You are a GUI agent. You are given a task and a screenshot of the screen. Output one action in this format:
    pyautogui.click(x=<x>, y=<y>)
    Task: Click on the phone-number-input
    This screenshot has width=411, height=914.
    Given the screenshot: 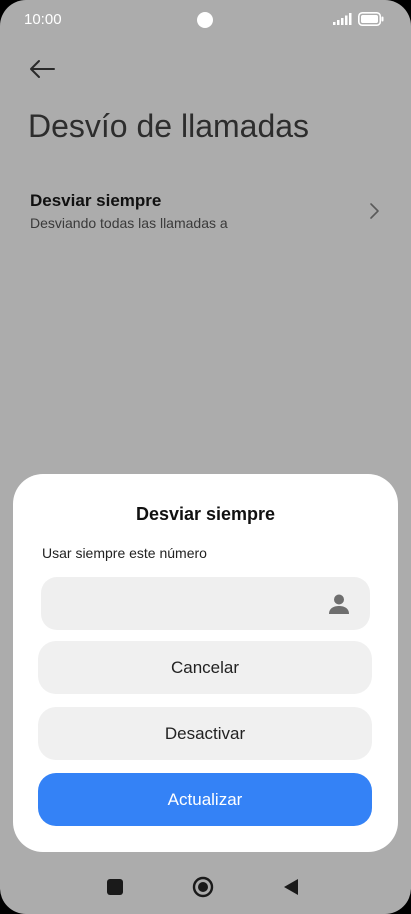 What is the action you would take?
    pyautogui.click(x=187, y=603)
    